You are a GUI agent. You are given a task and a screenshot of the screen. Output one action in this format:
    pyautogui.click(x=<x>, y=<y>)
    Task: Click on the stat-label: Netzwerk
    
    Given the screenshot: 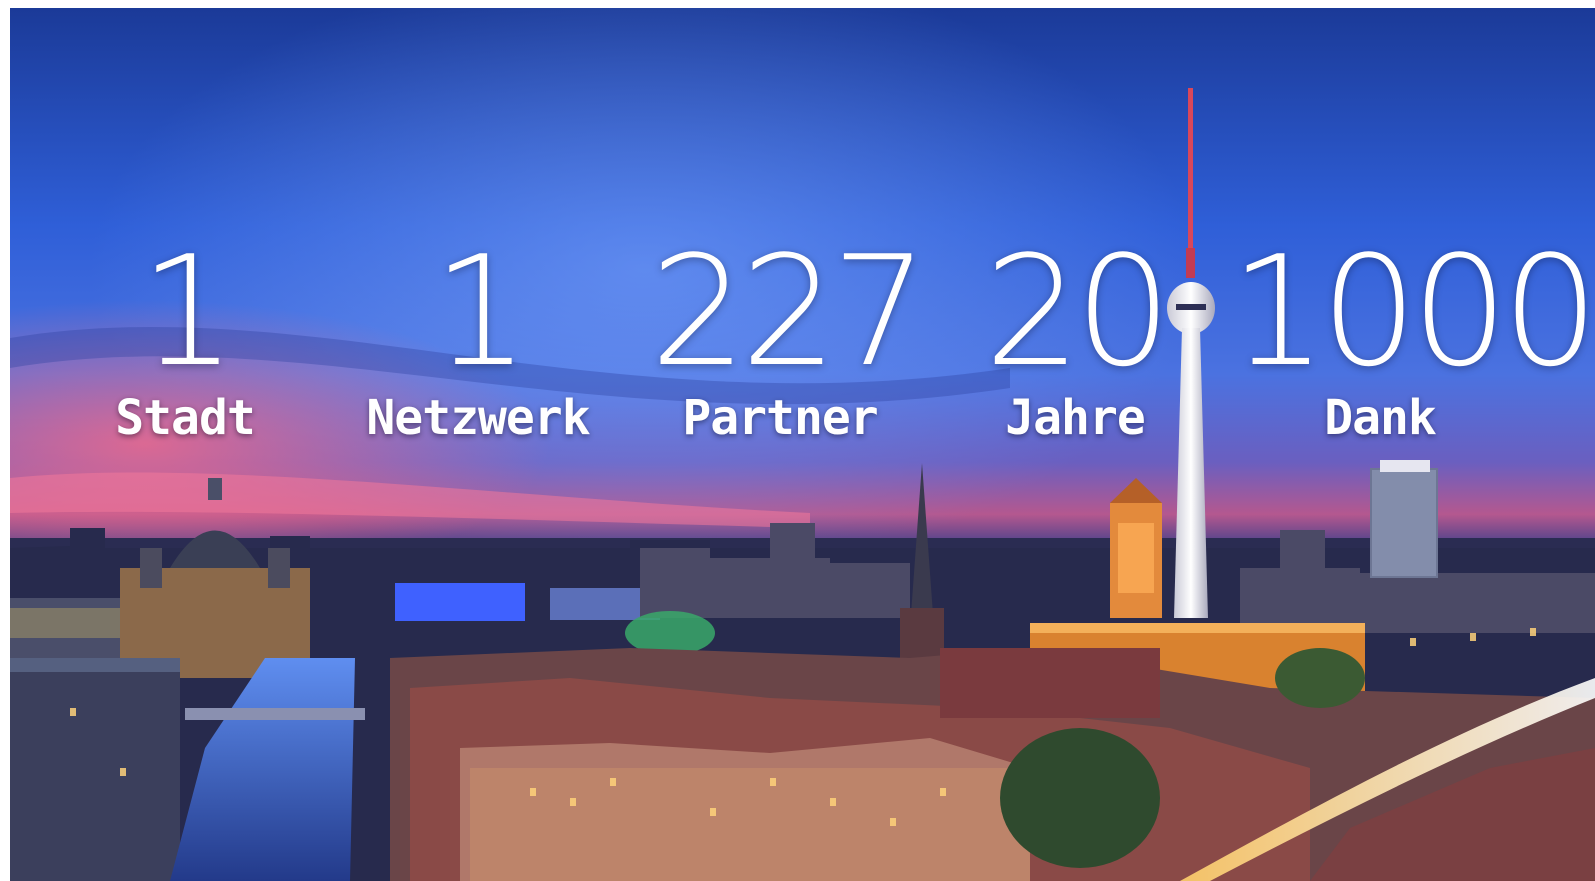 What is the action you would take?
    pyautogui.click(x=478, y=418)
    